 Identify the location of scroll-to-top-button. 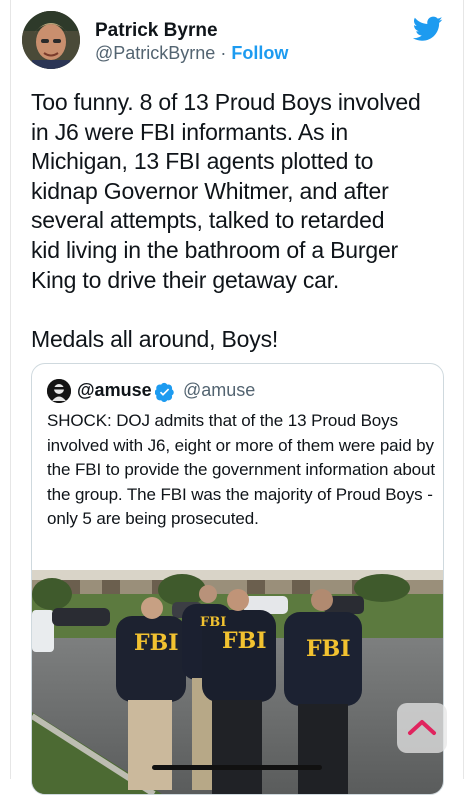
(422, 728).